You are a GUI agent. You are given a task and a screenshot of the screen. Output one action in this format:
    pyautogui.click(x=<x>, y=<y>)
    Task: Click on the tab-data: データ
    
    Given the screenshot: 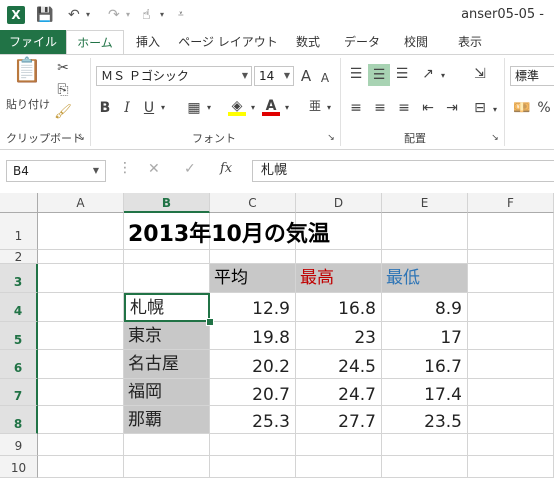 What is the action you would take?
    pyautogui.click(x=362, y=42)
    